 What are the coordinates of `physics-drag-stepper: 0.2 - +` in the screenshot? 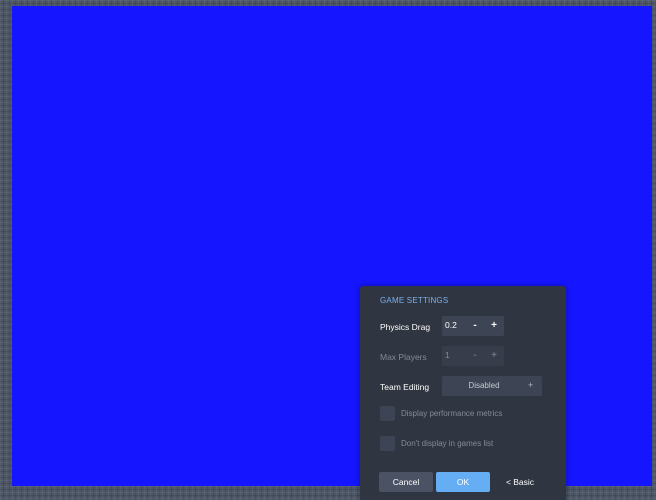 It's located at (473, 326).